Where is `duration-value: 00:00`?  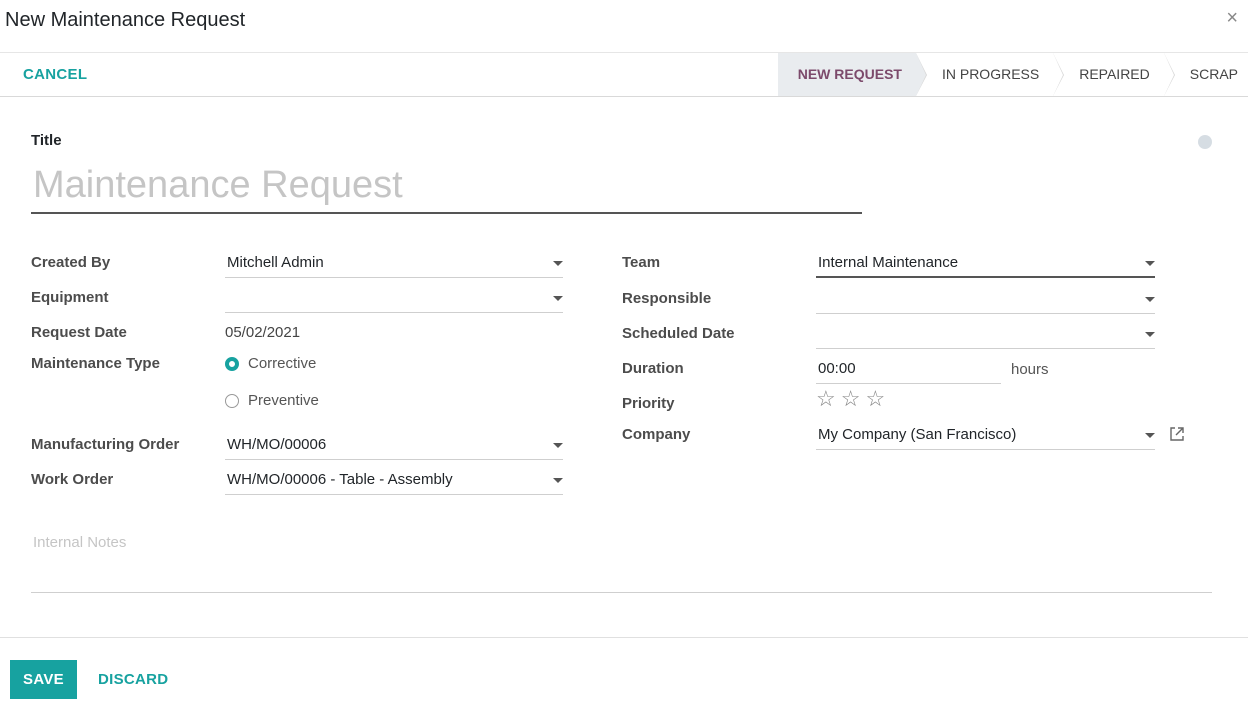 duration-value: 00:00 is located at coordinates (837, 368).